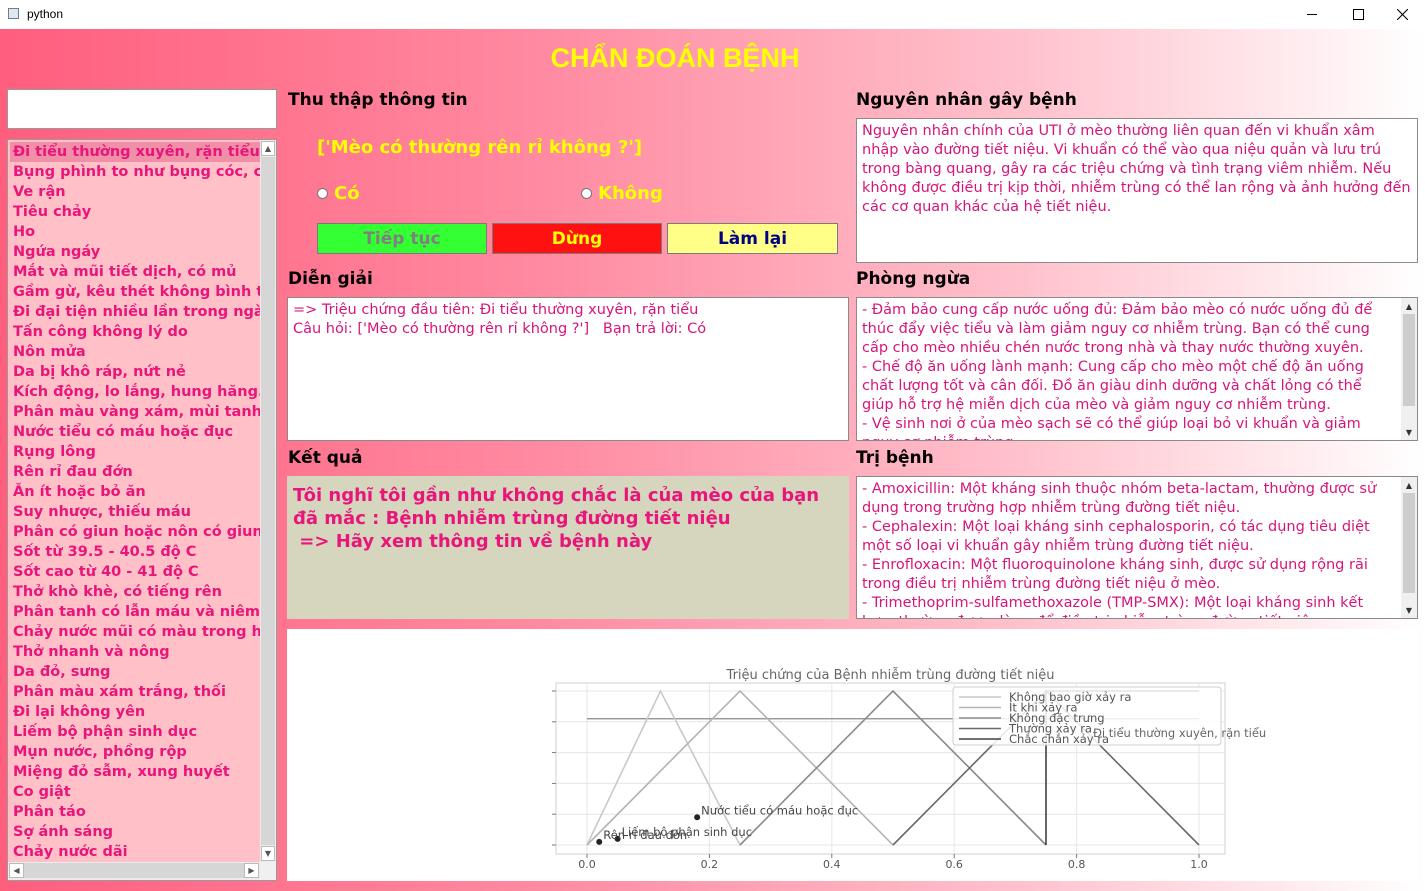 The height and width of the screenshot is (891, 1425). What do you see at coordinates (268, 871) in the screenshot?
I see `scroll-corner` at bounding box center [268, 871].